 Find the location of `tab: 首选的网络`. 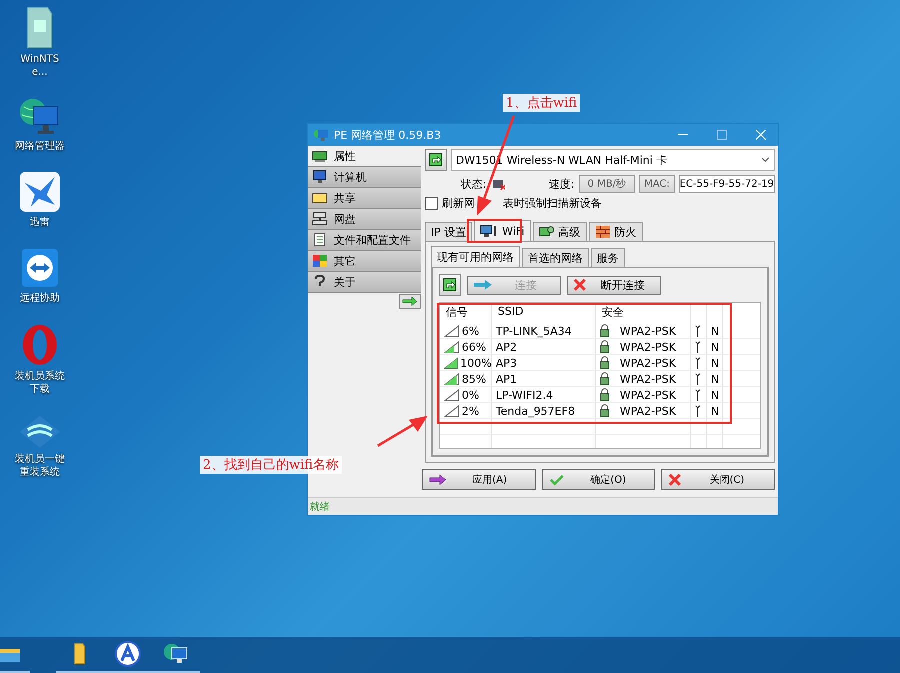

tab: 首选的网络 is located at coordinates (555, 257).